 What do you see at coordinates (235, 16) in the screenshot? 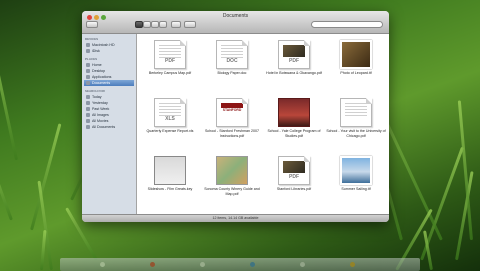
I see `window-title: Documents` at bounding box center [235, 16].